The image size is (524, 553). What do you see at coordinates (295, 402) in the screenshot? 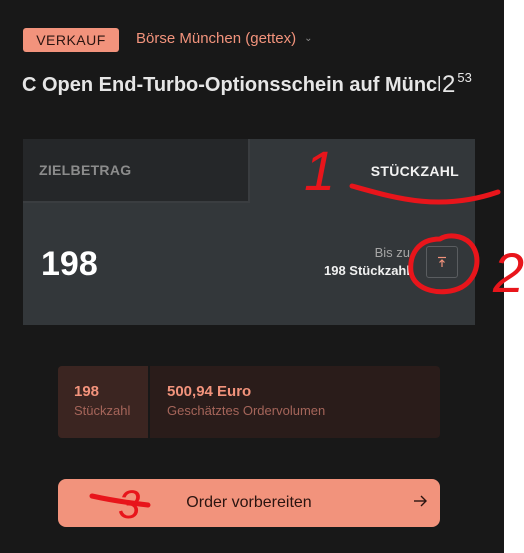
I see `summary-volume: 500,94 Euro Geschätztes Ordervolumen` at bounding box center [295, 402].